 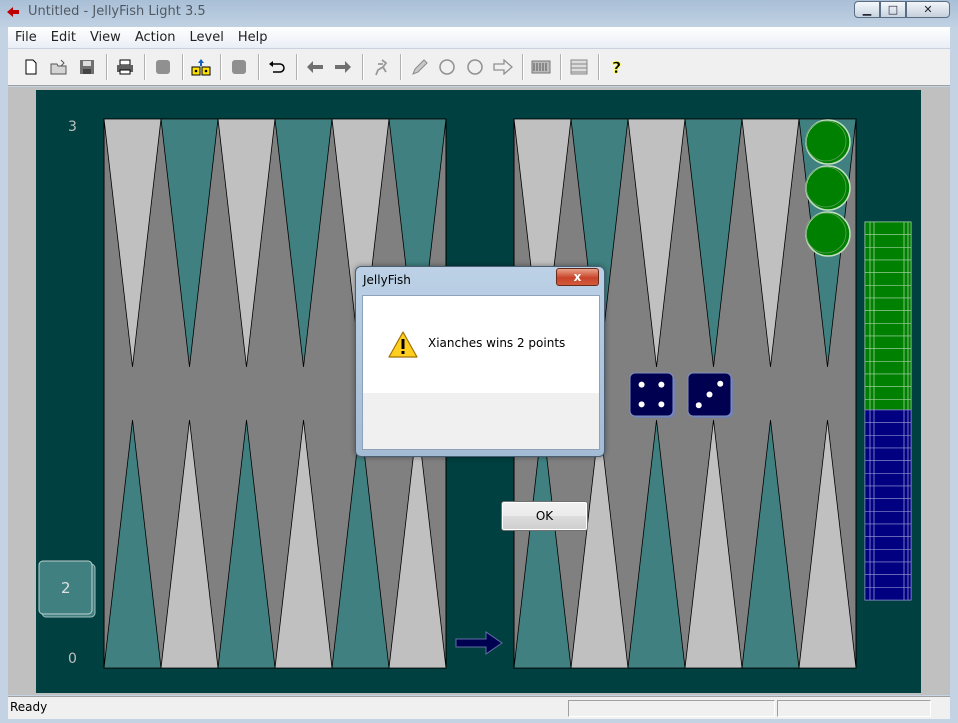 I want to click on right-arrow-outline-icon, so click(x=503, y=67).